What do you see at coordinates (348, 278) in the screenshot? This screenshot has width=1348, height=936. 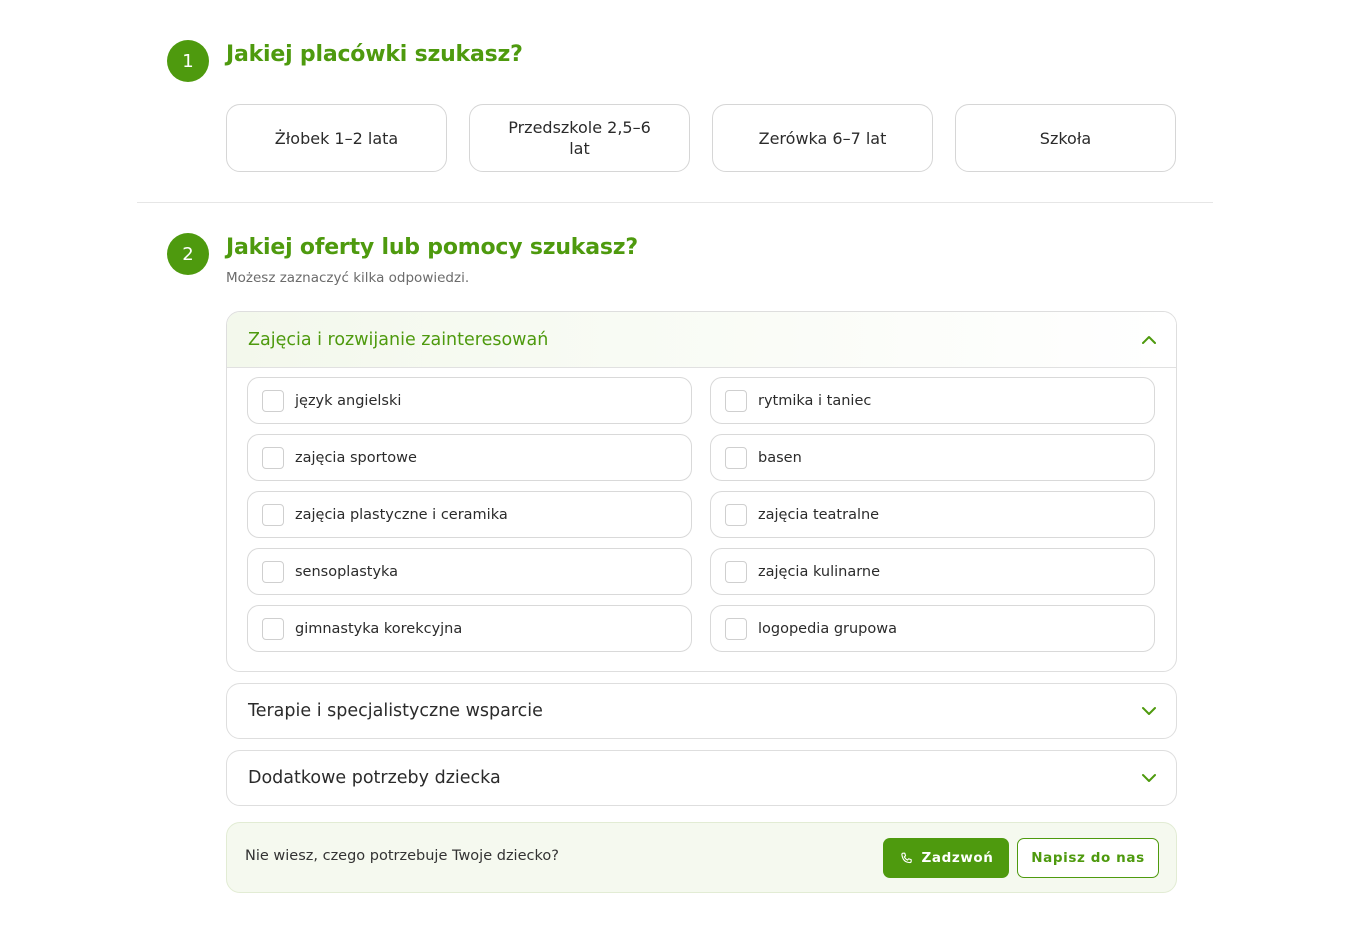 I see `step-2-subtitle: Możesz zaznaczyć kilka odpowiedzi.` at bounding box center [348, 278].